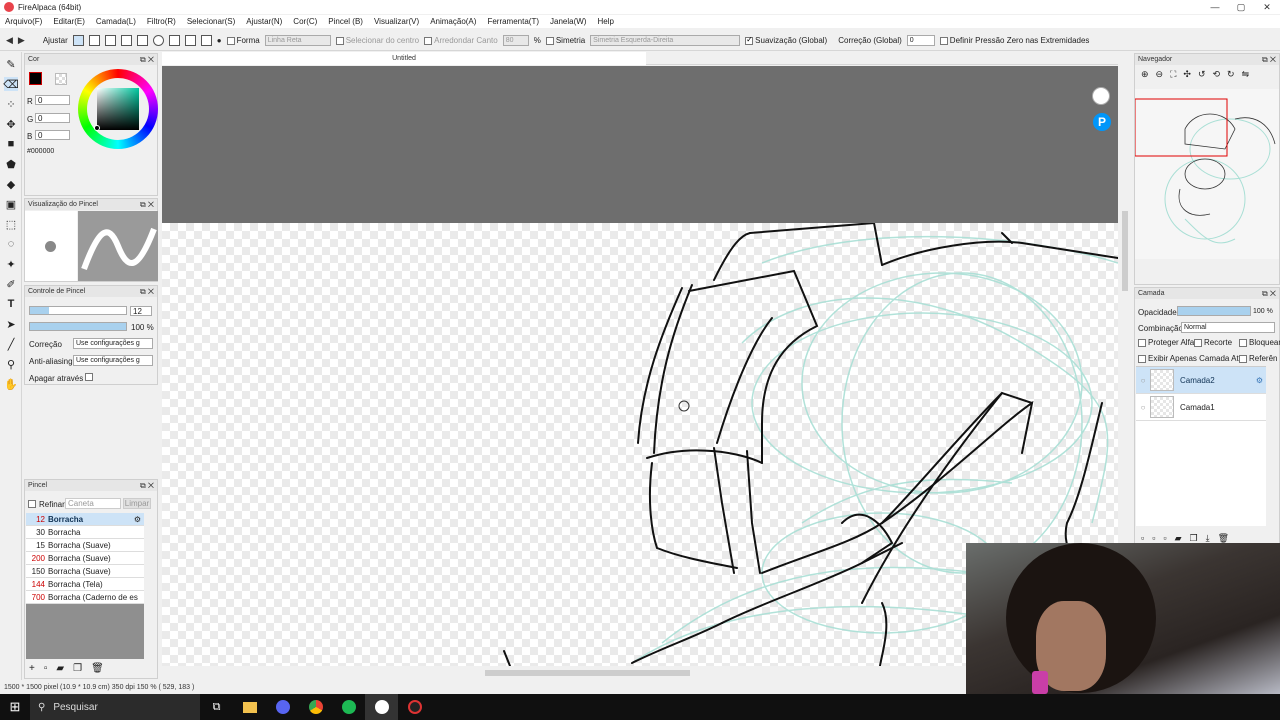  I want to click on layer-settings-icon: ⚙, so click(1261, 380).